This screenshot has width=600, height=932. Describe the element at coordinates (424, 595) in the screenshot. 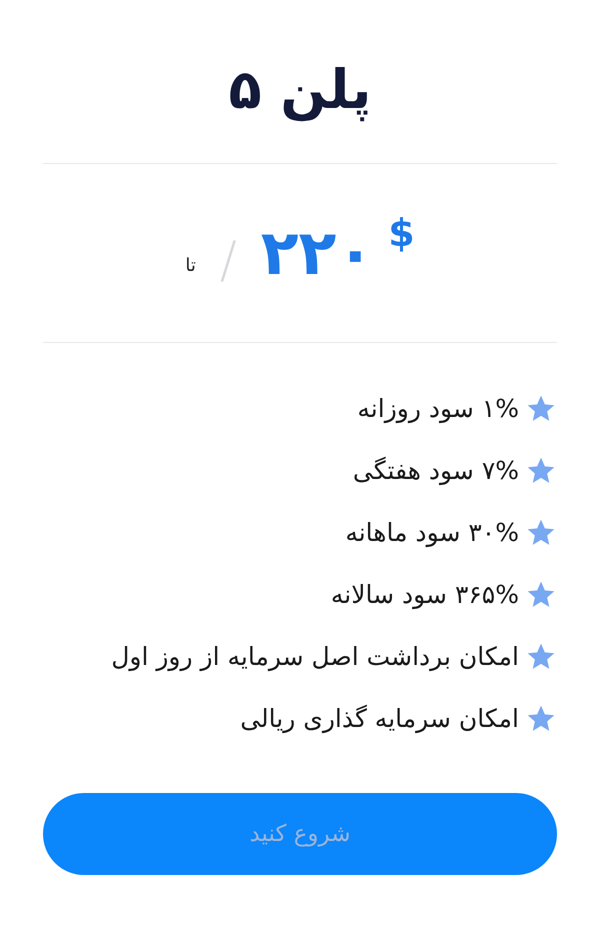

I see `feature-text: ۳۶۵% سود سالانه` at that location.